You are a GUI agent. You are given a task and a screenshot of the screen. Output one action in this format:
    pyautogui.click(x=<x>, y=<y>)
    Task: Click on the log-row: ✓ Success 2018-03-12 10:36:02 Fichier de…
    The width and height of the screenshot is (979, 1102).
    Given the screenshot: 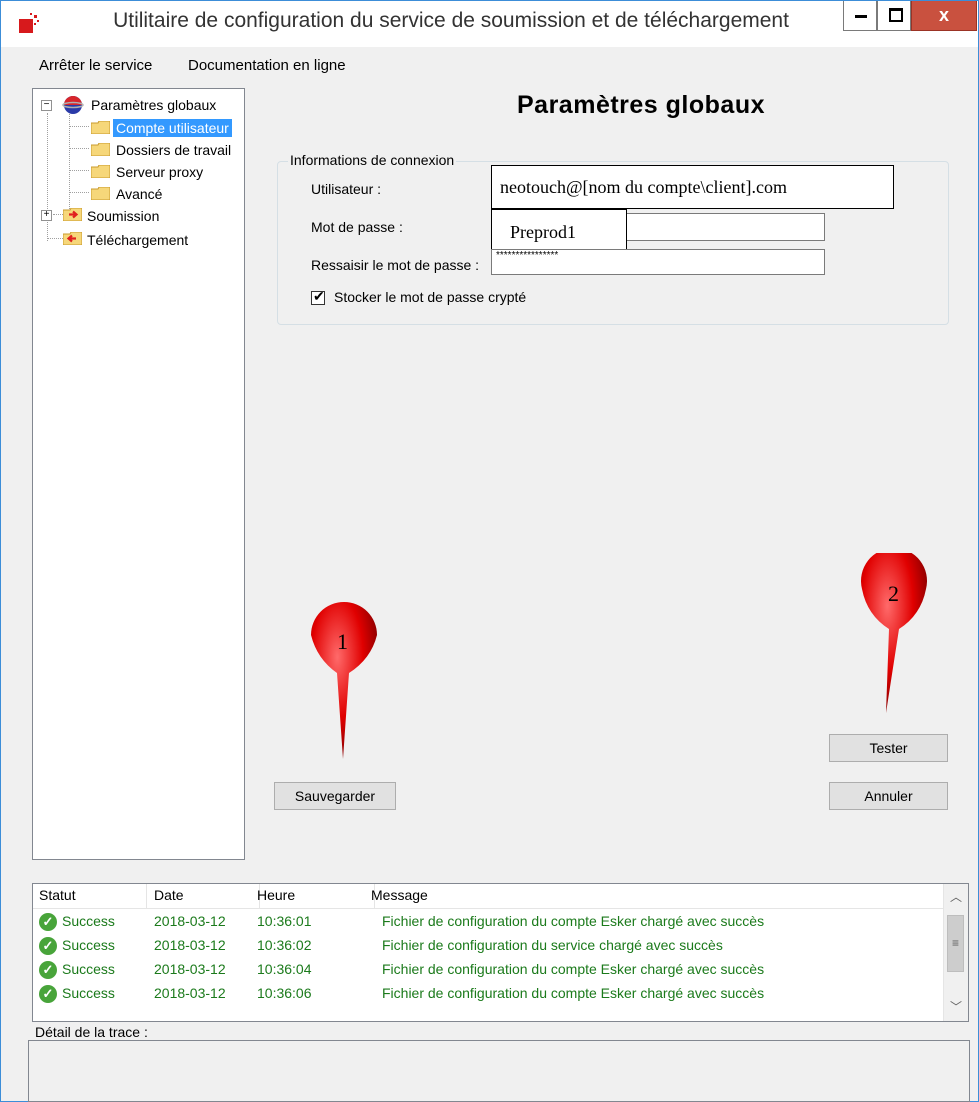 What is the action you would take?
    pyautogui.click(x=488, y=946)
    